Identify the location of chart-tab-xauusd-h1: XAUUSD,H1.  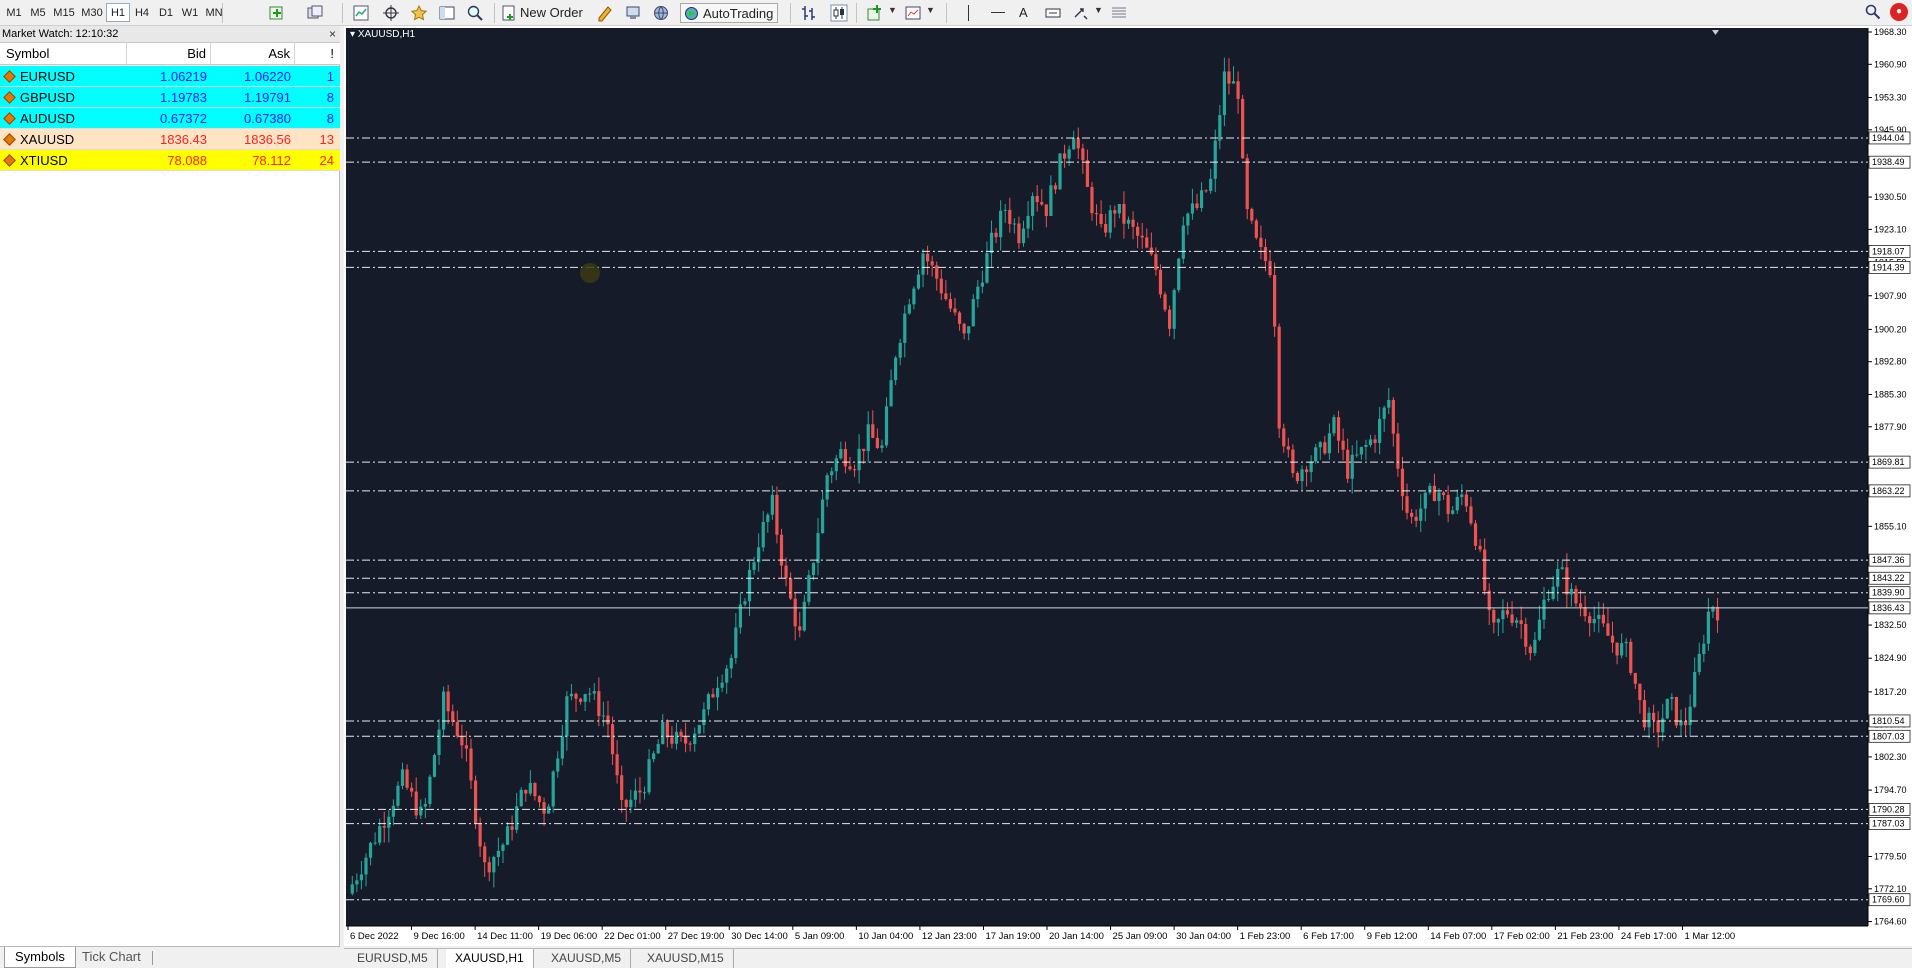
(490, 958).